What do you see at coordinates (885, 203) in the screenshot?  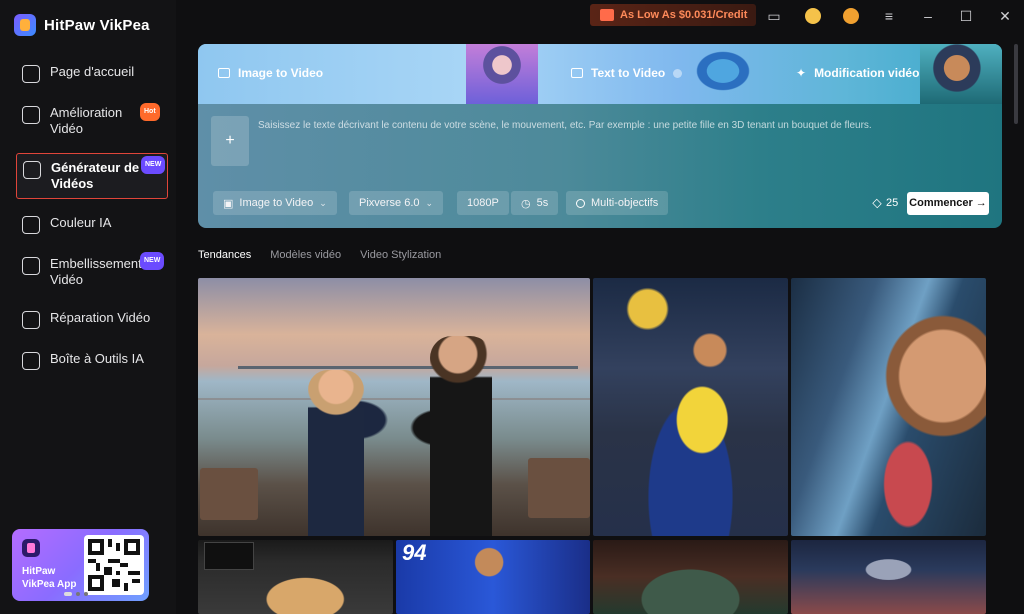 I see `credit-cost: 25` at bounding box center [885, 203].